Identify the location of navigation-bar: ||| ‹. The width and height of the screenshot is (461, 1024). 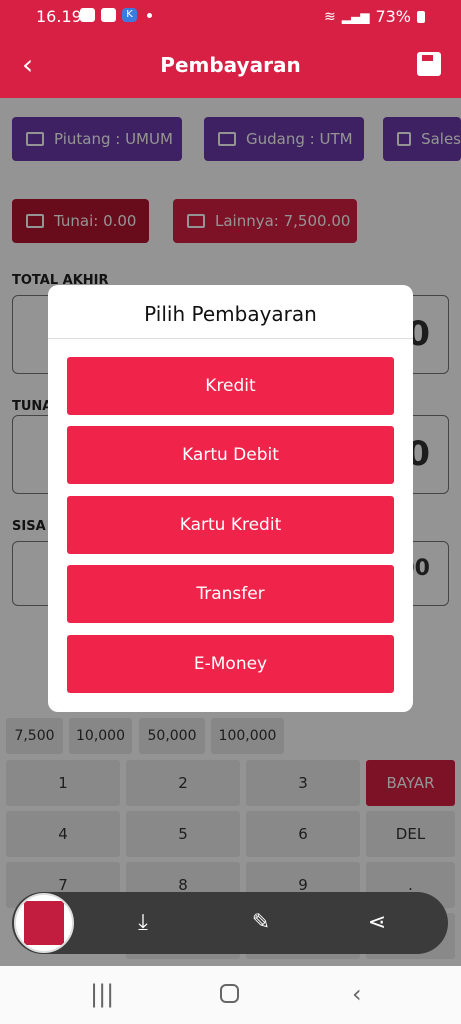
(230, 995).